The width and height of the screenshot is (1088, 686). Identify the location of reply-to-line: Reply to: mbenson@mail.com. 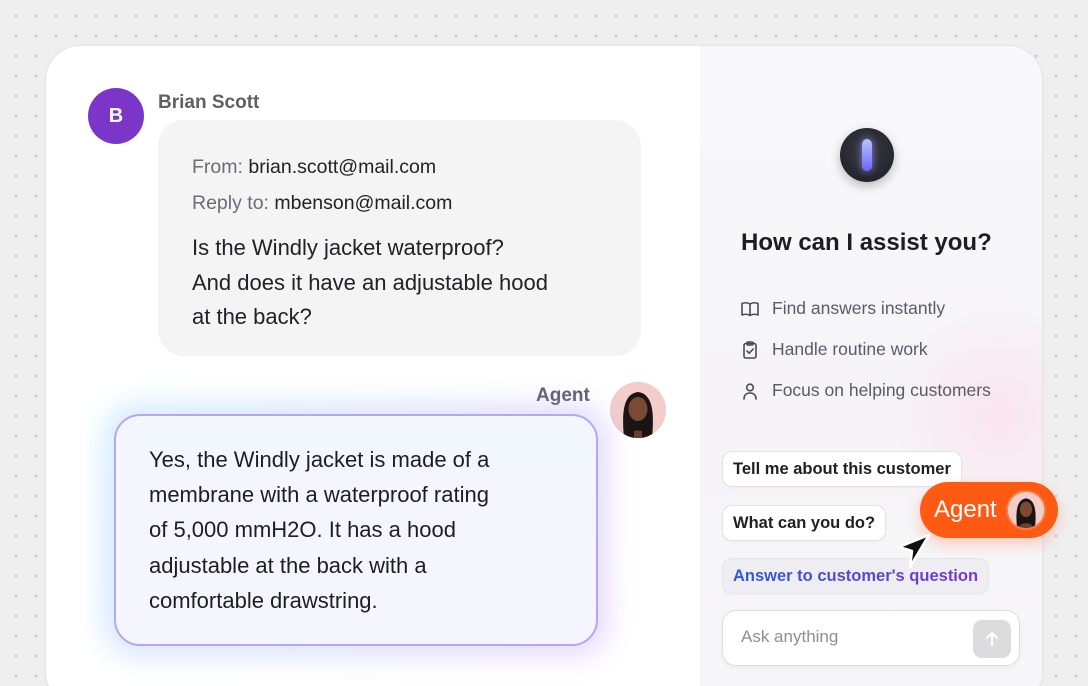
(399, 203).